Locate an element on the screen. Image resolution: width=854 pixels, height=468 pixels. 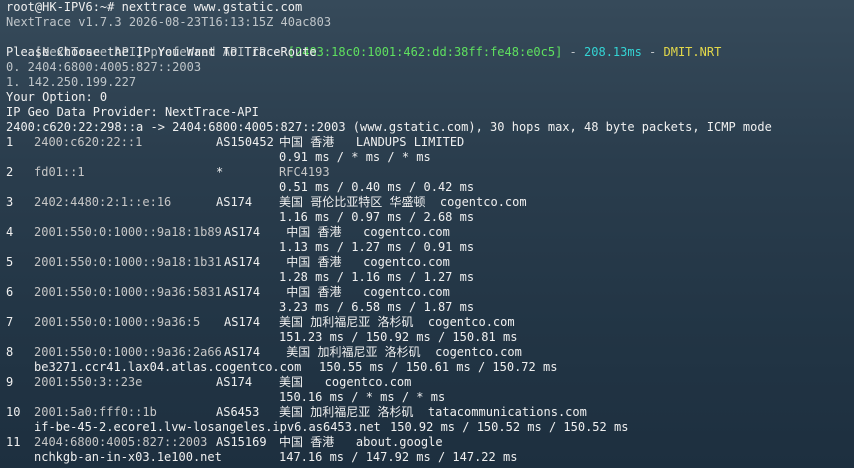
hop-rtt-row: 0.91 ms / * ms / * ms is located at coordinates (218, 157).